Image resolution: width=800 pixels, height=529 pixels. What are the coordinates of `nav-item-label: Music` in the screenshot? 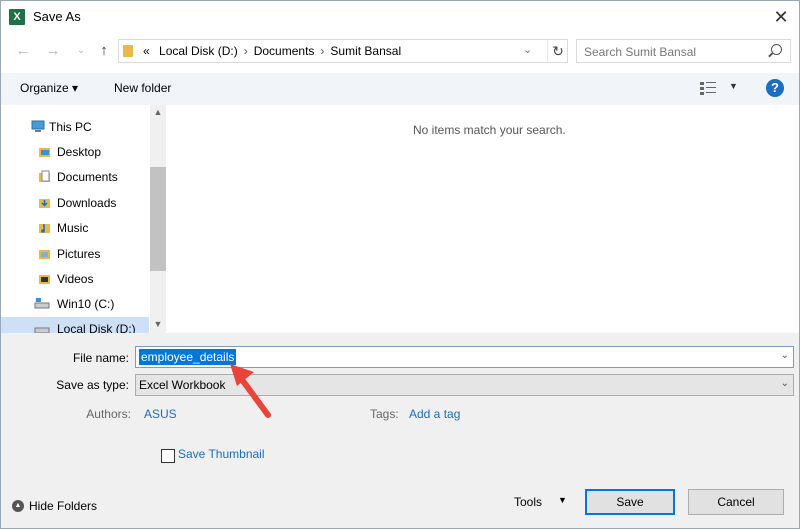 It's located at (73, 228).